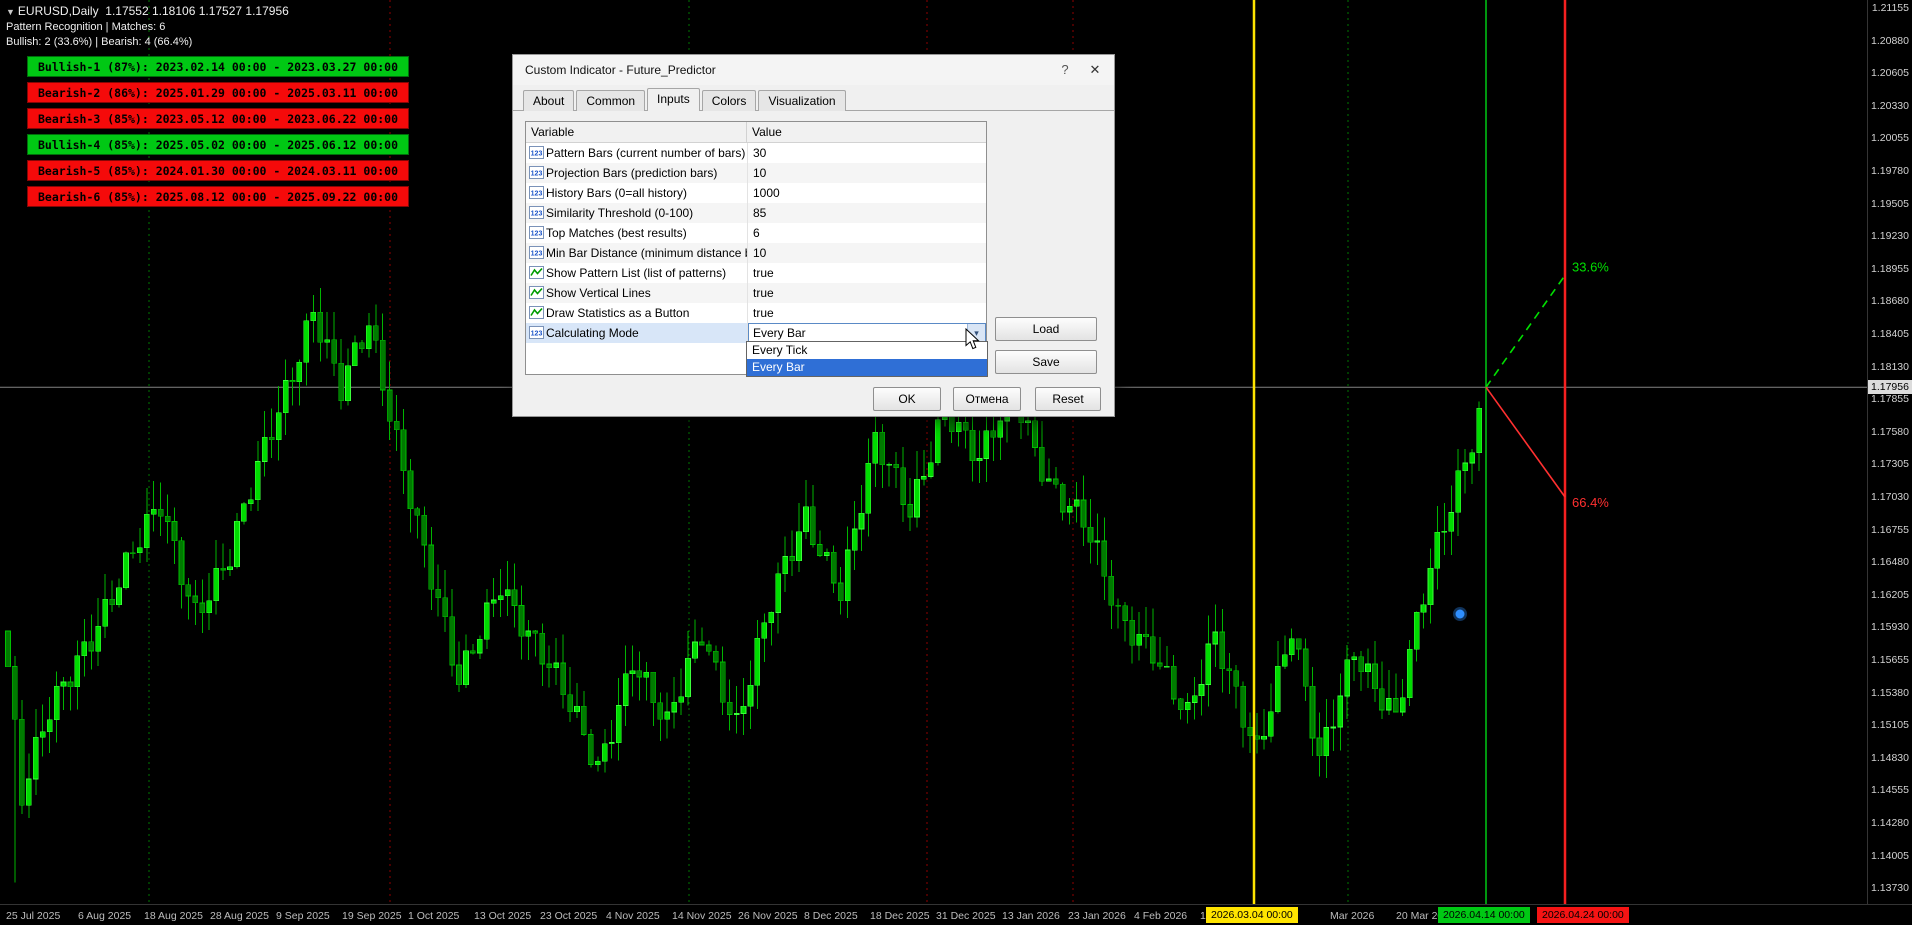  What do you see at coordinates (1590, 502) in the screenshot?
I see `svg-text: 66.4%` at bounding box center [1590, 502].